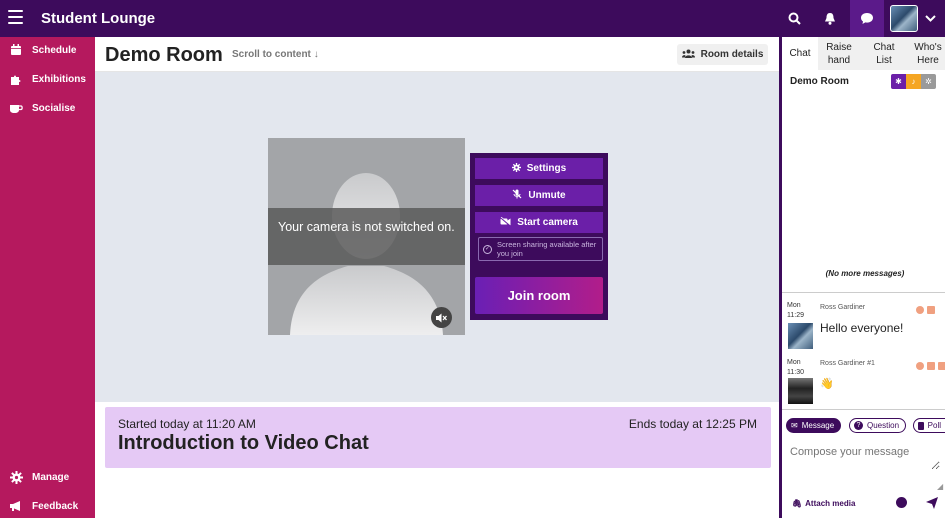  What do you see at coordinates (539, 295) in the screenshot?
I see `join-room-button: Join room` at bounding box center [539, 295].